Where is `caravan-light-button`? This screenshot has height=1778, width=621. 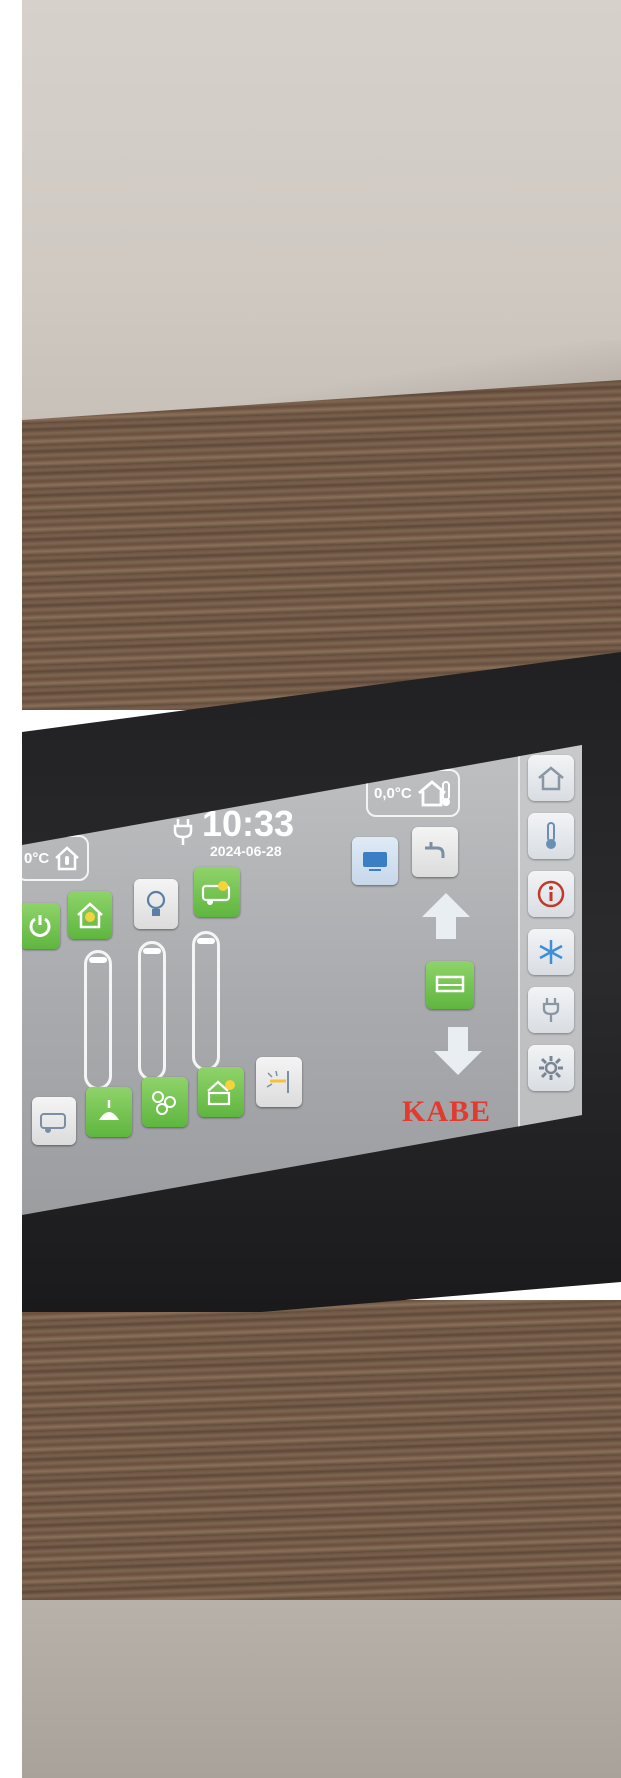
caravan-light-button is located at coordinates (217, 892).